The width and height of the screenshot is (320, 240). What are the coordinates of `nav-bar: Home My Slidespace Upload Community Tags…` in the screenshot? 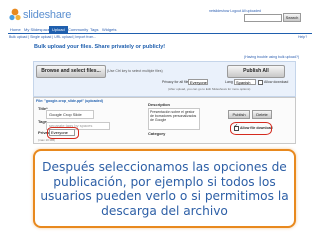 It's located at (160, 30).